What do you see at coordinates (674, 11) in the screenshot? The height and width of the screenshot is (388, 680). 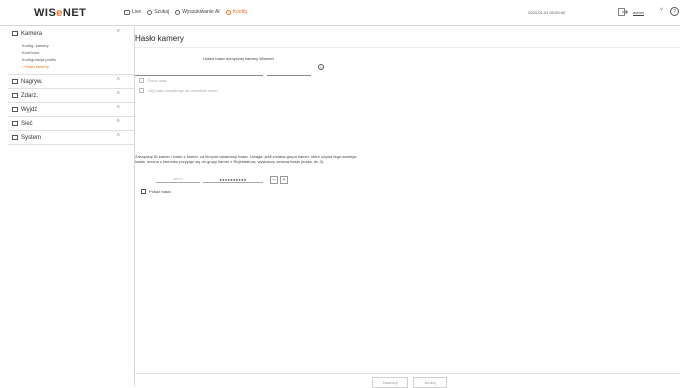 I see `help-icon: ?` at bounding box center [674, 11].